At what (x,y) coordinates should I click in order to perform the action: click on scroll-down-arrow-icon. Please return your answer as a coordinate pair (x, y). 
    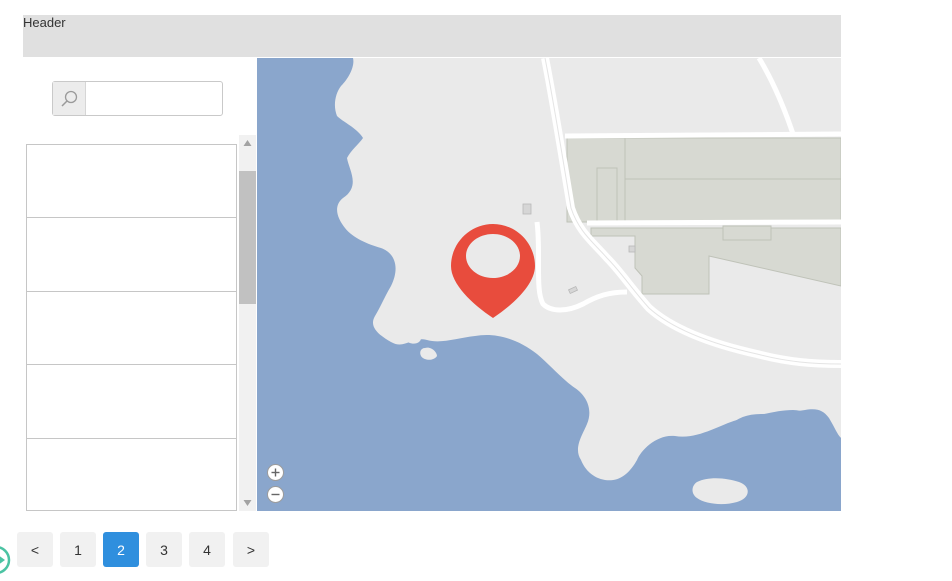
    Looking at the image, I should click on (247, 502).